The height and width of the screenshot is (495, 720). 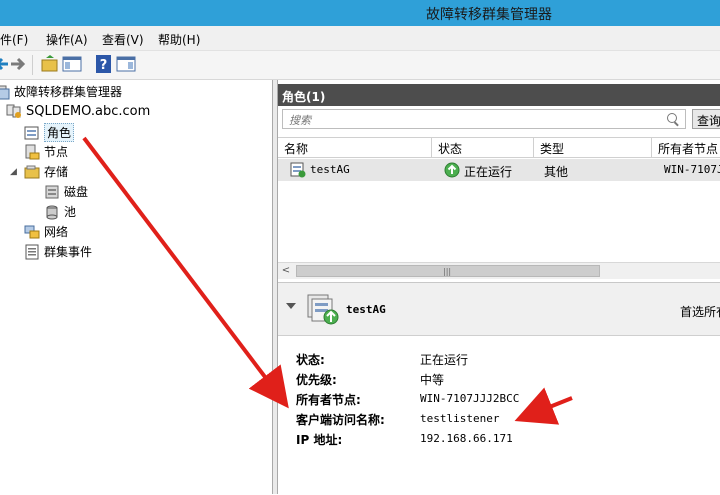 I want to click on prop-label-client-access-name: 客户端访问名称:, so click(x=340, y=420).